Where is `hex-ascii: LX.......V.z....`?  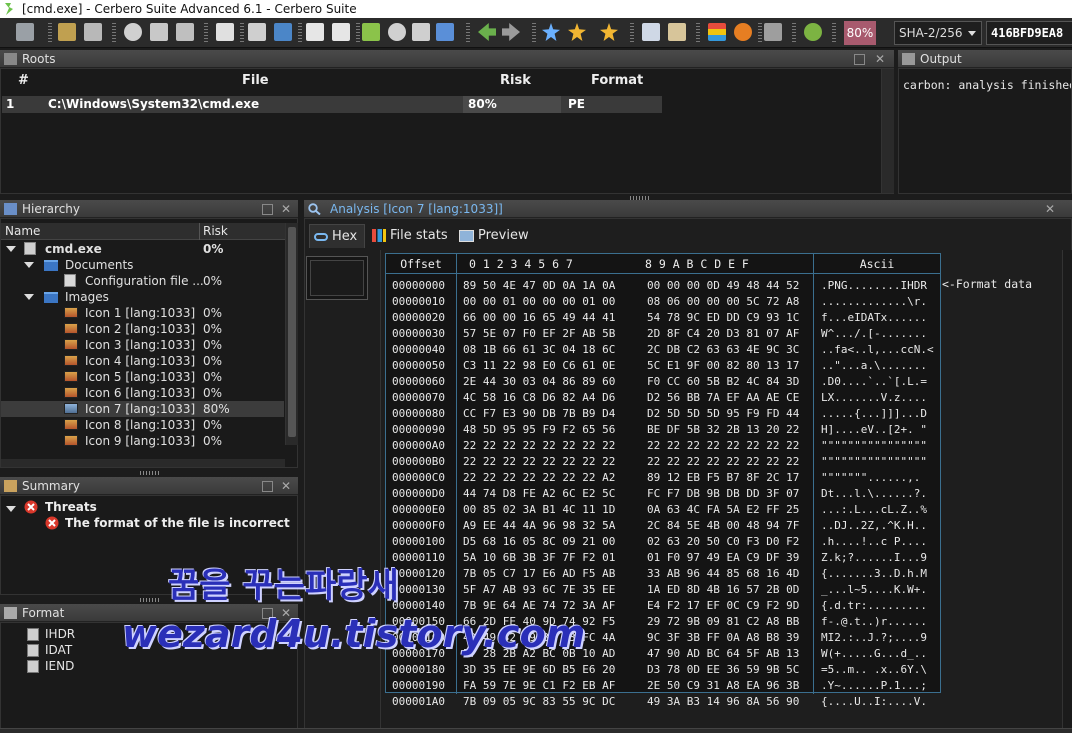 hex-ascii: LX.......V.z.... is located at coordinates (874, 398).